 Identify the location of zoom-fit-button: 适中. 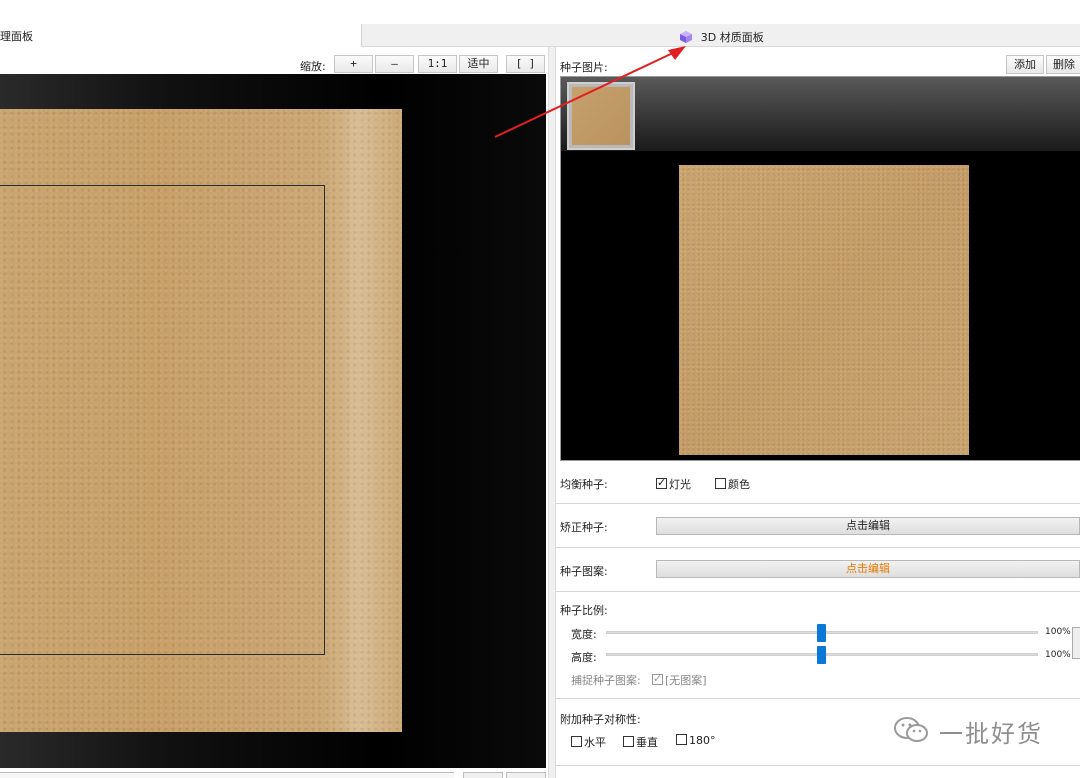
(478, 64).